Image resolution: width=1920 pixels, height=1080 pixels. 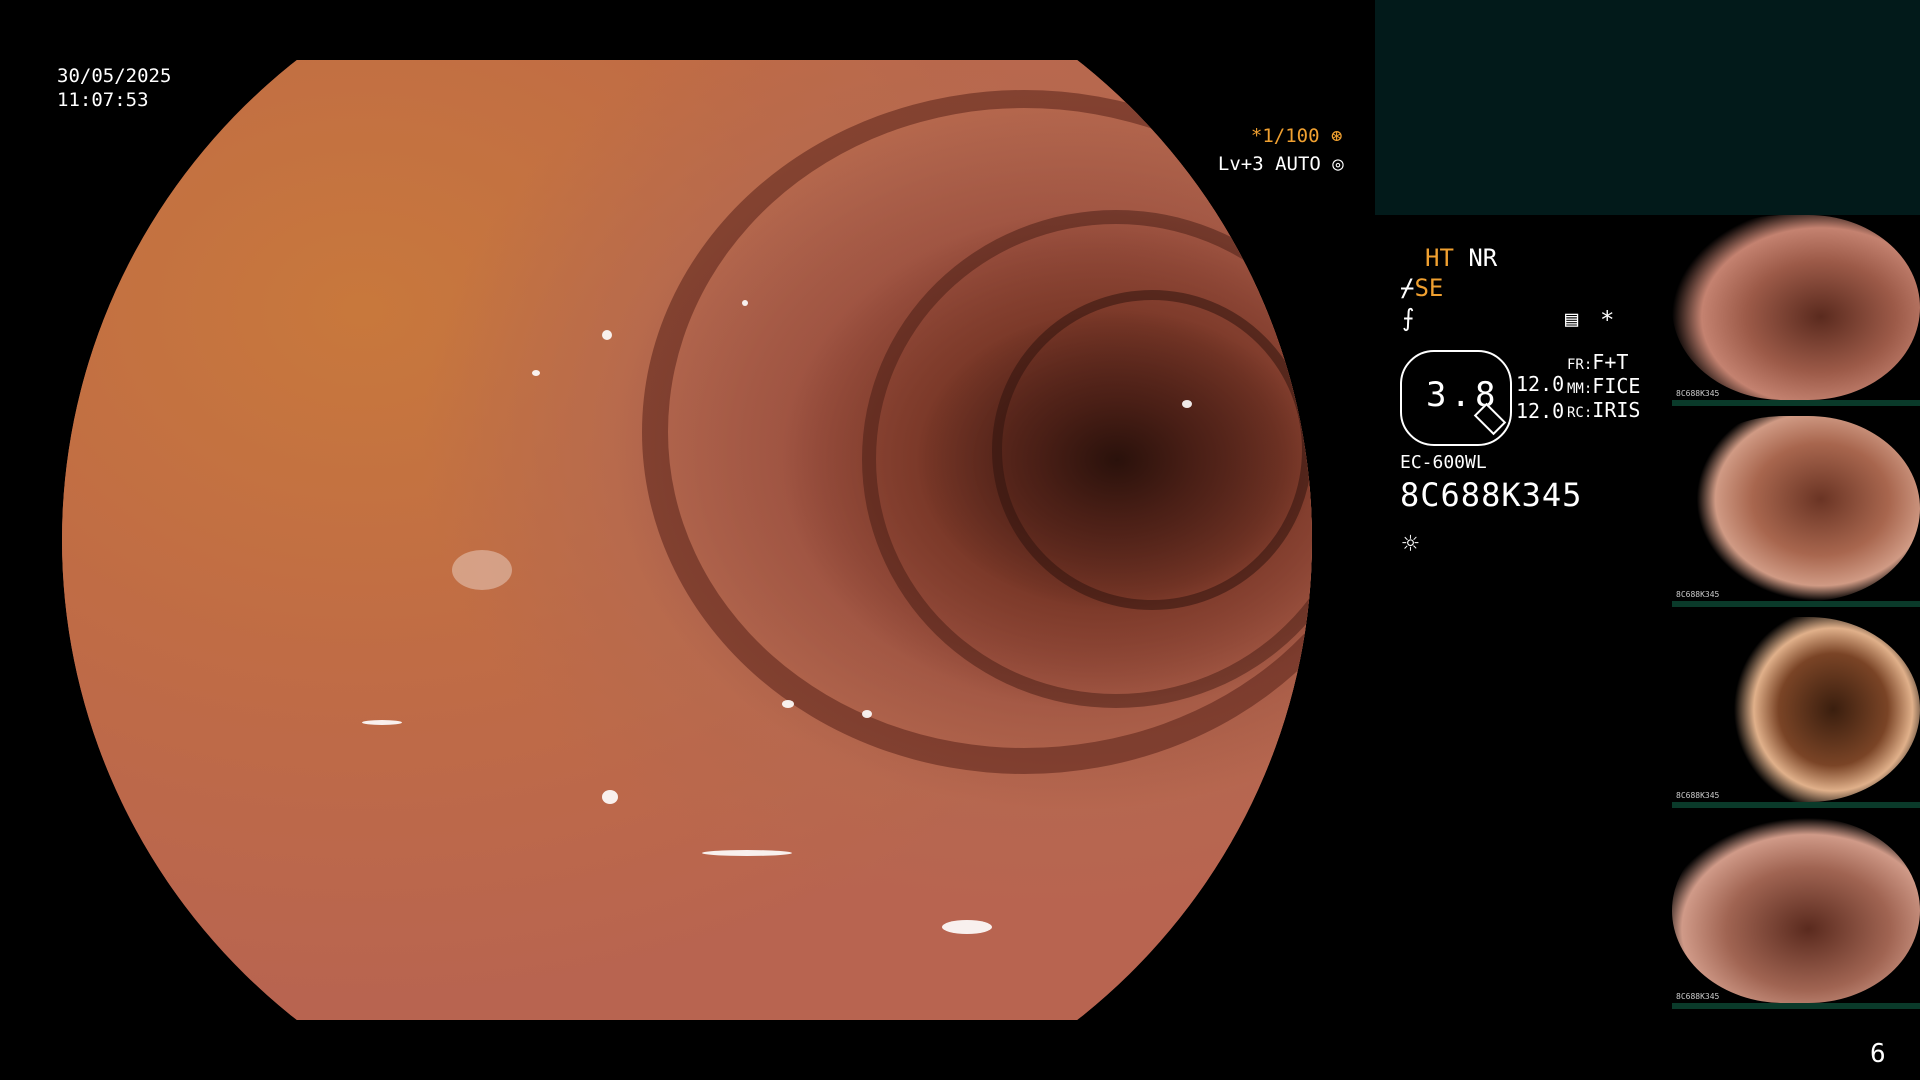 I want to click on structure-enhance-icon: ⌿, so click(x=1407, y=288).